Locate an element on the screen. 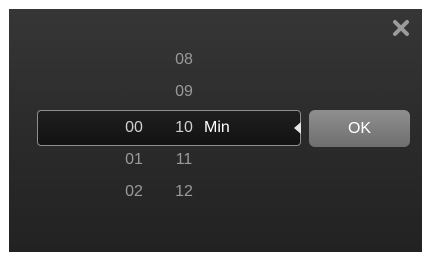 This screenshot has width=433, height=261. hour-selected: 00 is located at coordinates (134, 128).